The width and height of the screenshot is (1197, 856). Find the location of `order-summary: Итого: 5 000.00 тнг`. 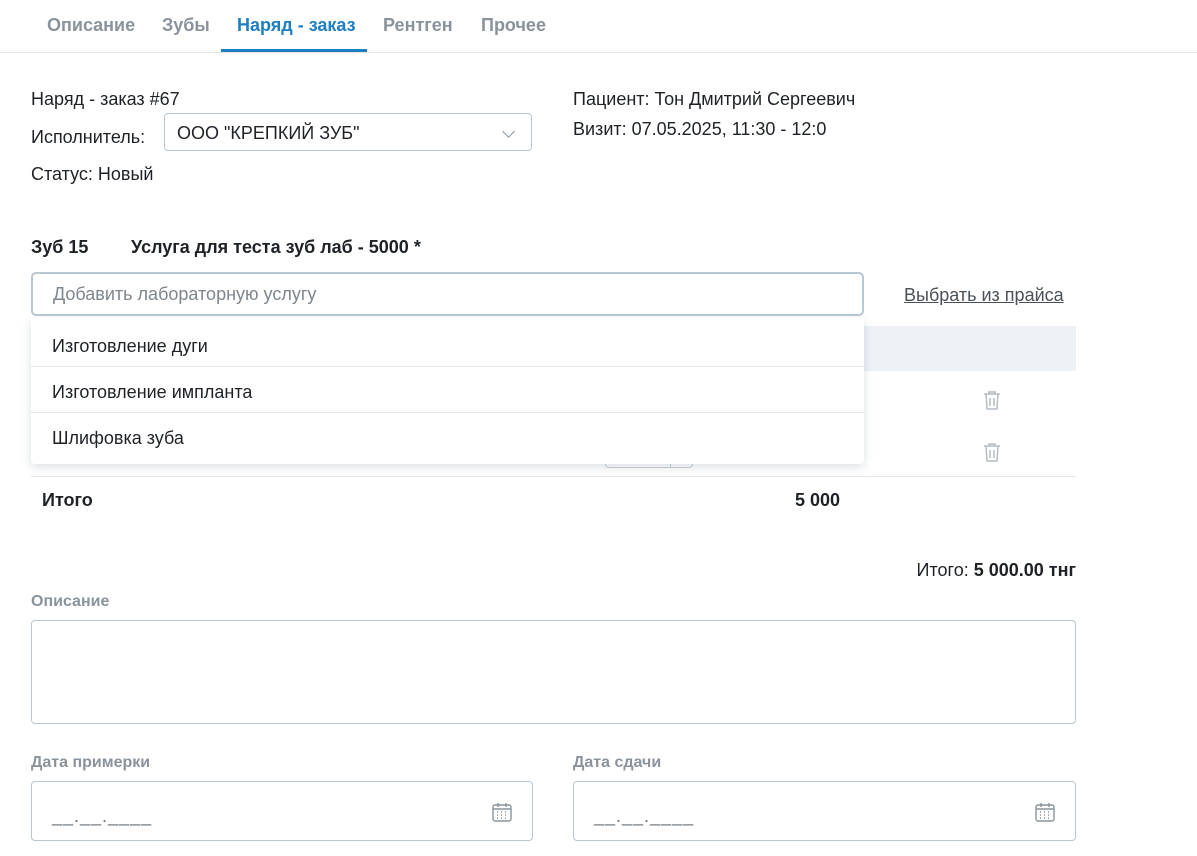

order-summary: Итого: 5 000.00 тнг is located at coordinates (888, 570).